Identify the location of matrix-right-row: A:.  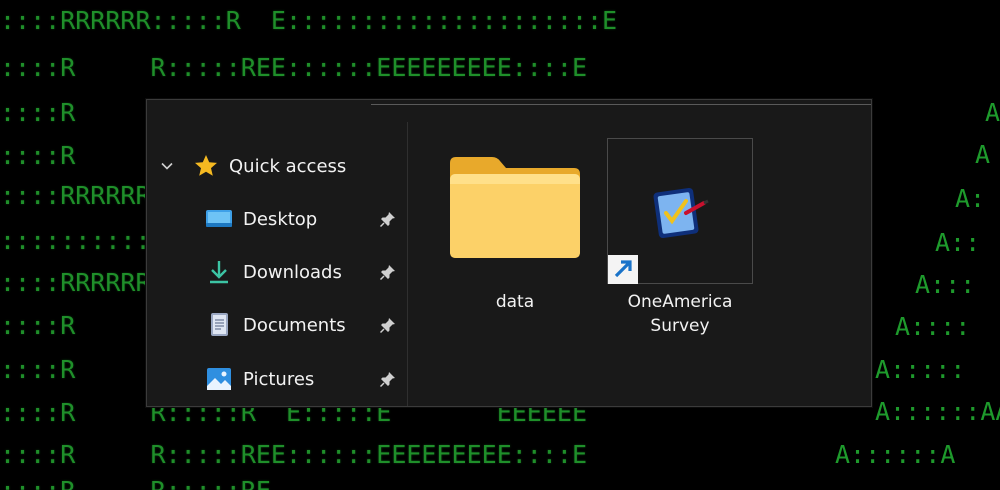
(970, 198).